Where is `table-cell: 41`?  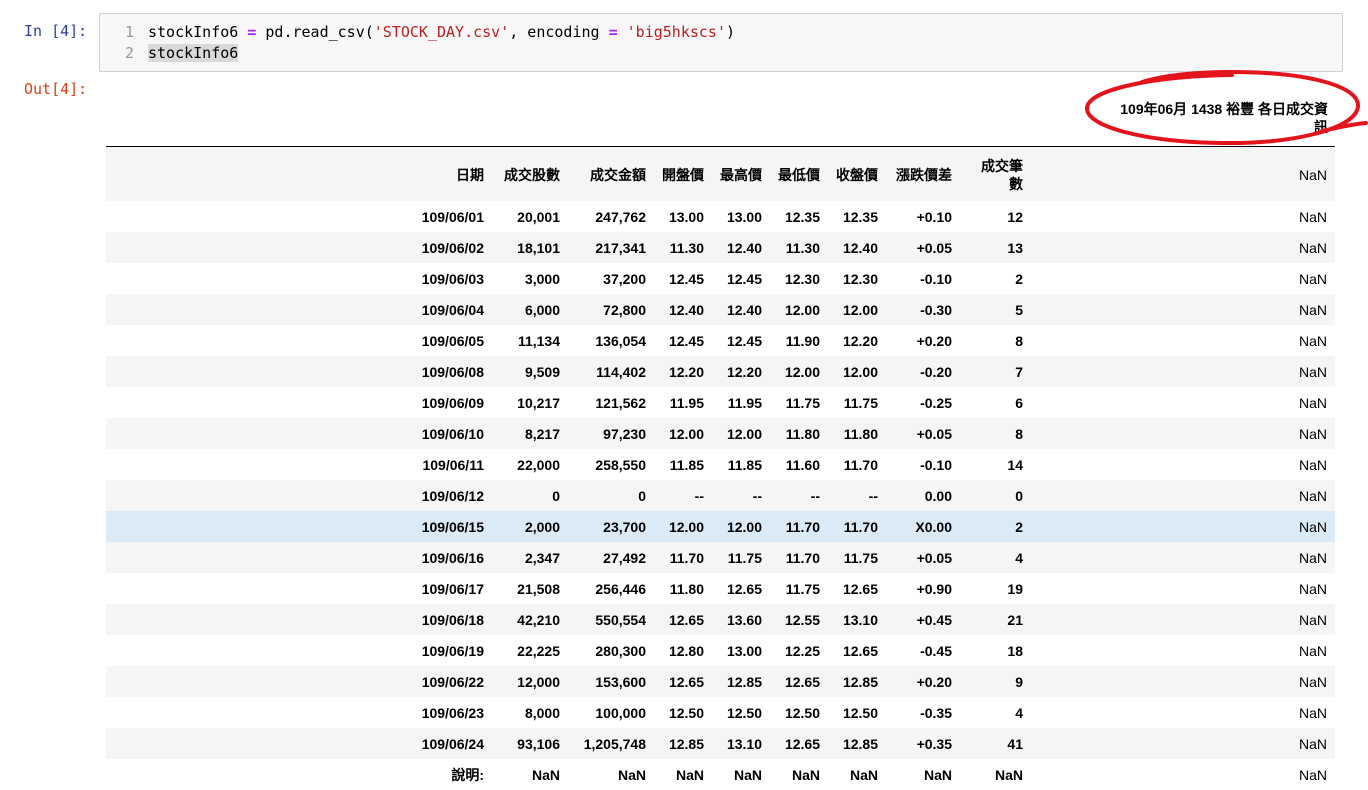
table-cell: 41 is located at coordinates (1015, 743).